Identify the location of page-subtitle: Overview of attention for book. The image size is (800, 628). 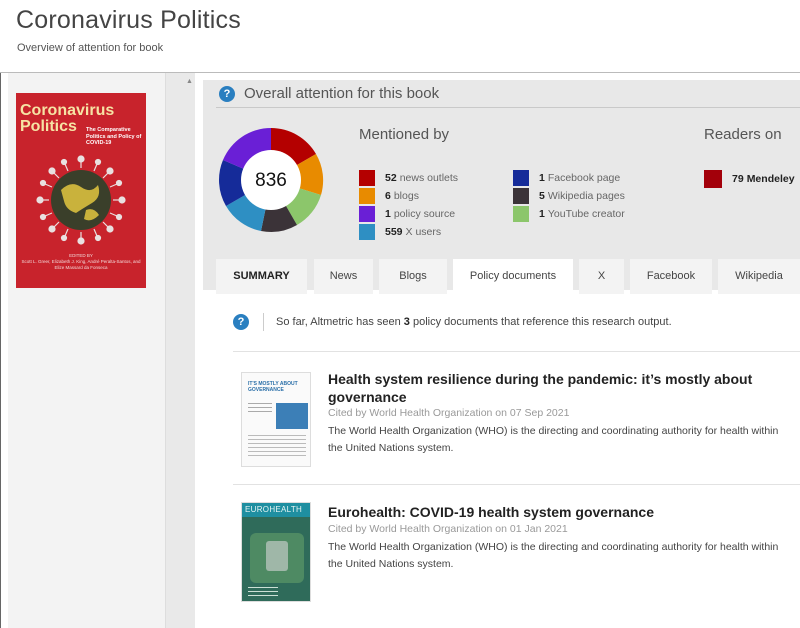
(90, 48).